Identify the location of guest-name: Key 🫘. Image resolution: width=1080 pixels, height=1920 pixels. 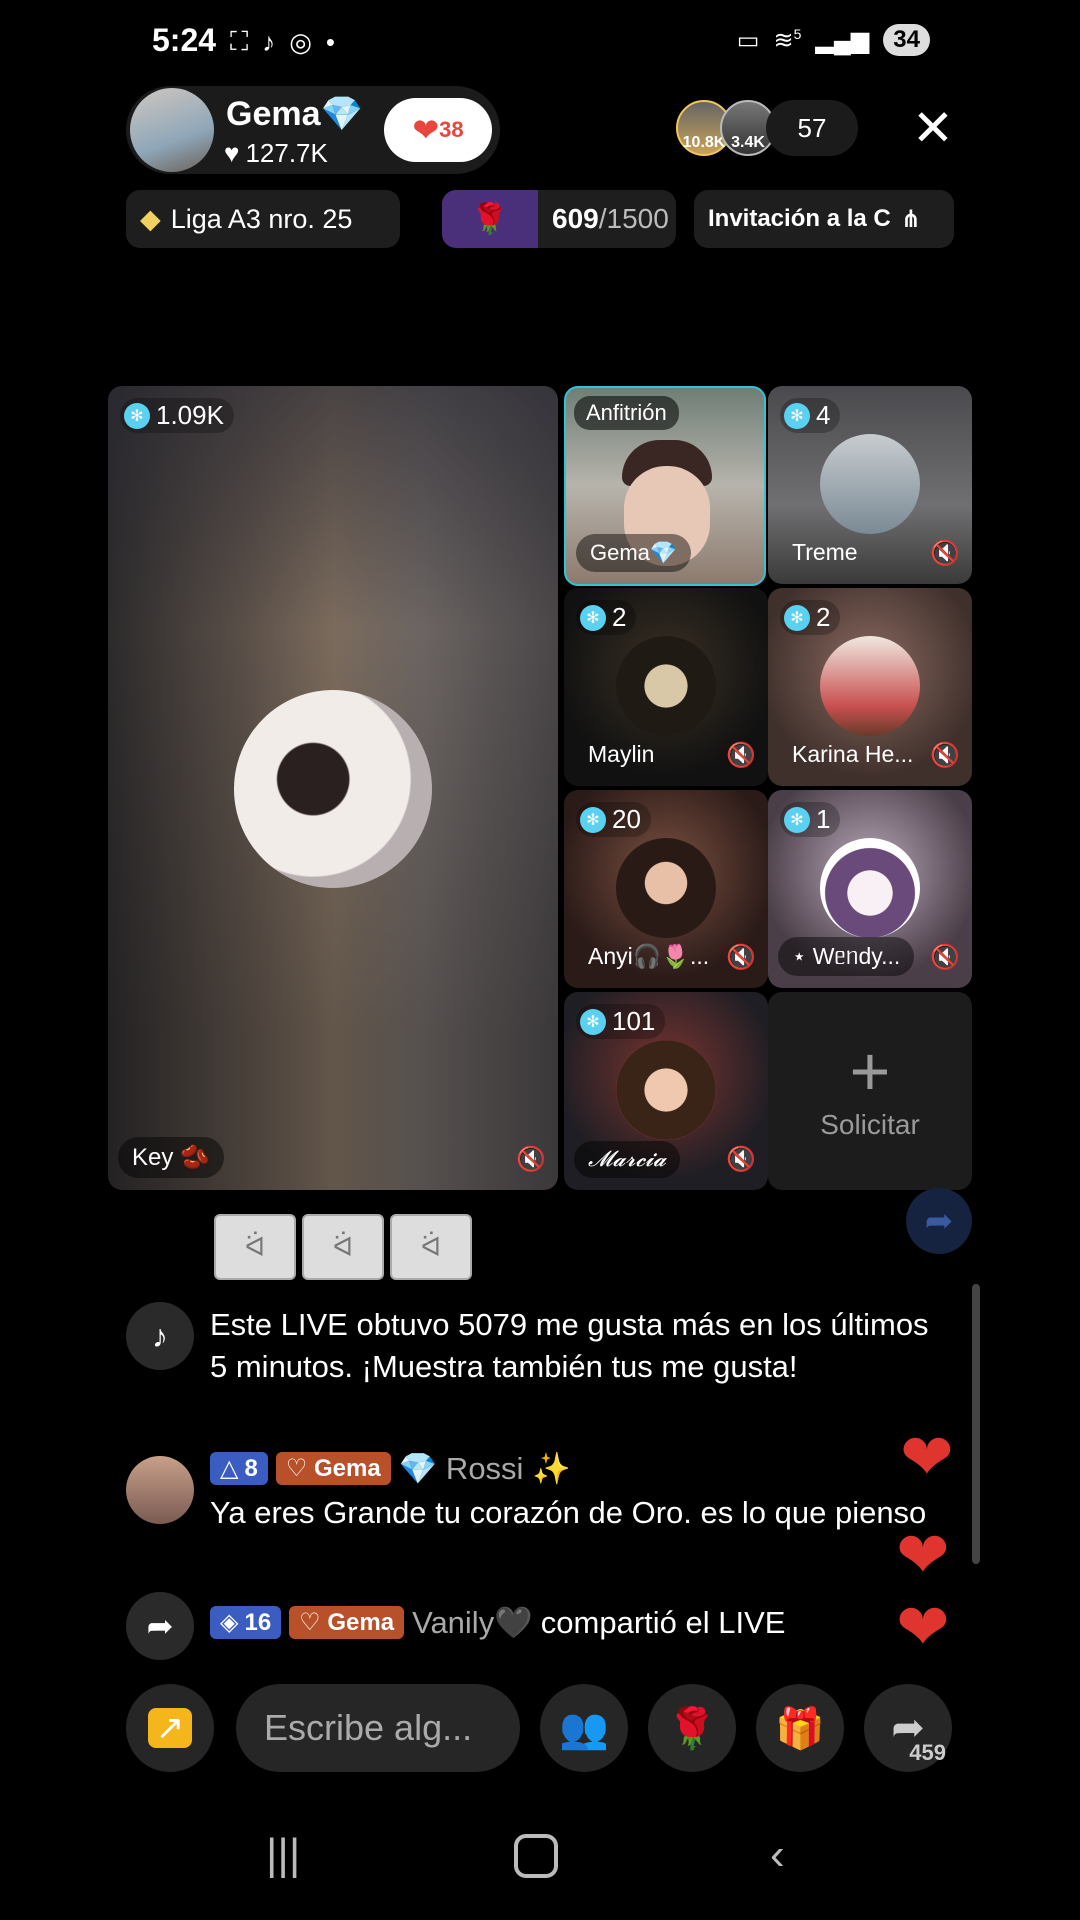
(171, 1157).